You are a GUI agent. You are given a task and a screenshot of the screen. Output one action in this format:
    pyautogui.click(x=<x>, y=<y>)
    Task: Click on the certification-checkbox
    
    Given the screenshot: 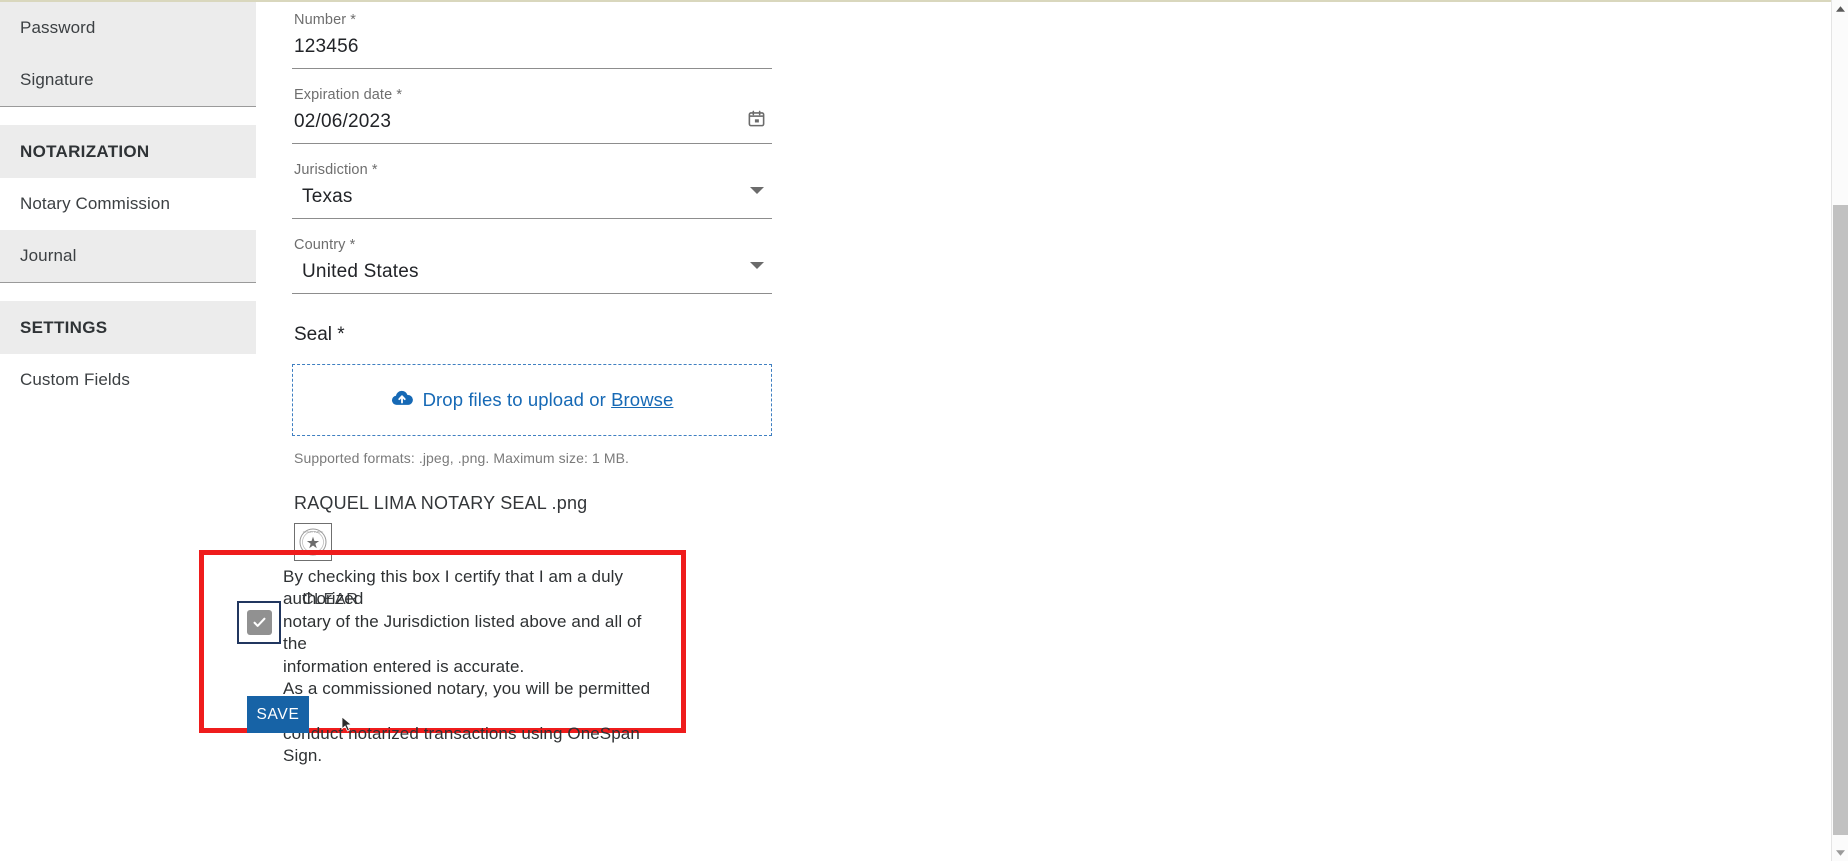 What is the action you would take?
    pyautogui.click(x=259, y=622)
    